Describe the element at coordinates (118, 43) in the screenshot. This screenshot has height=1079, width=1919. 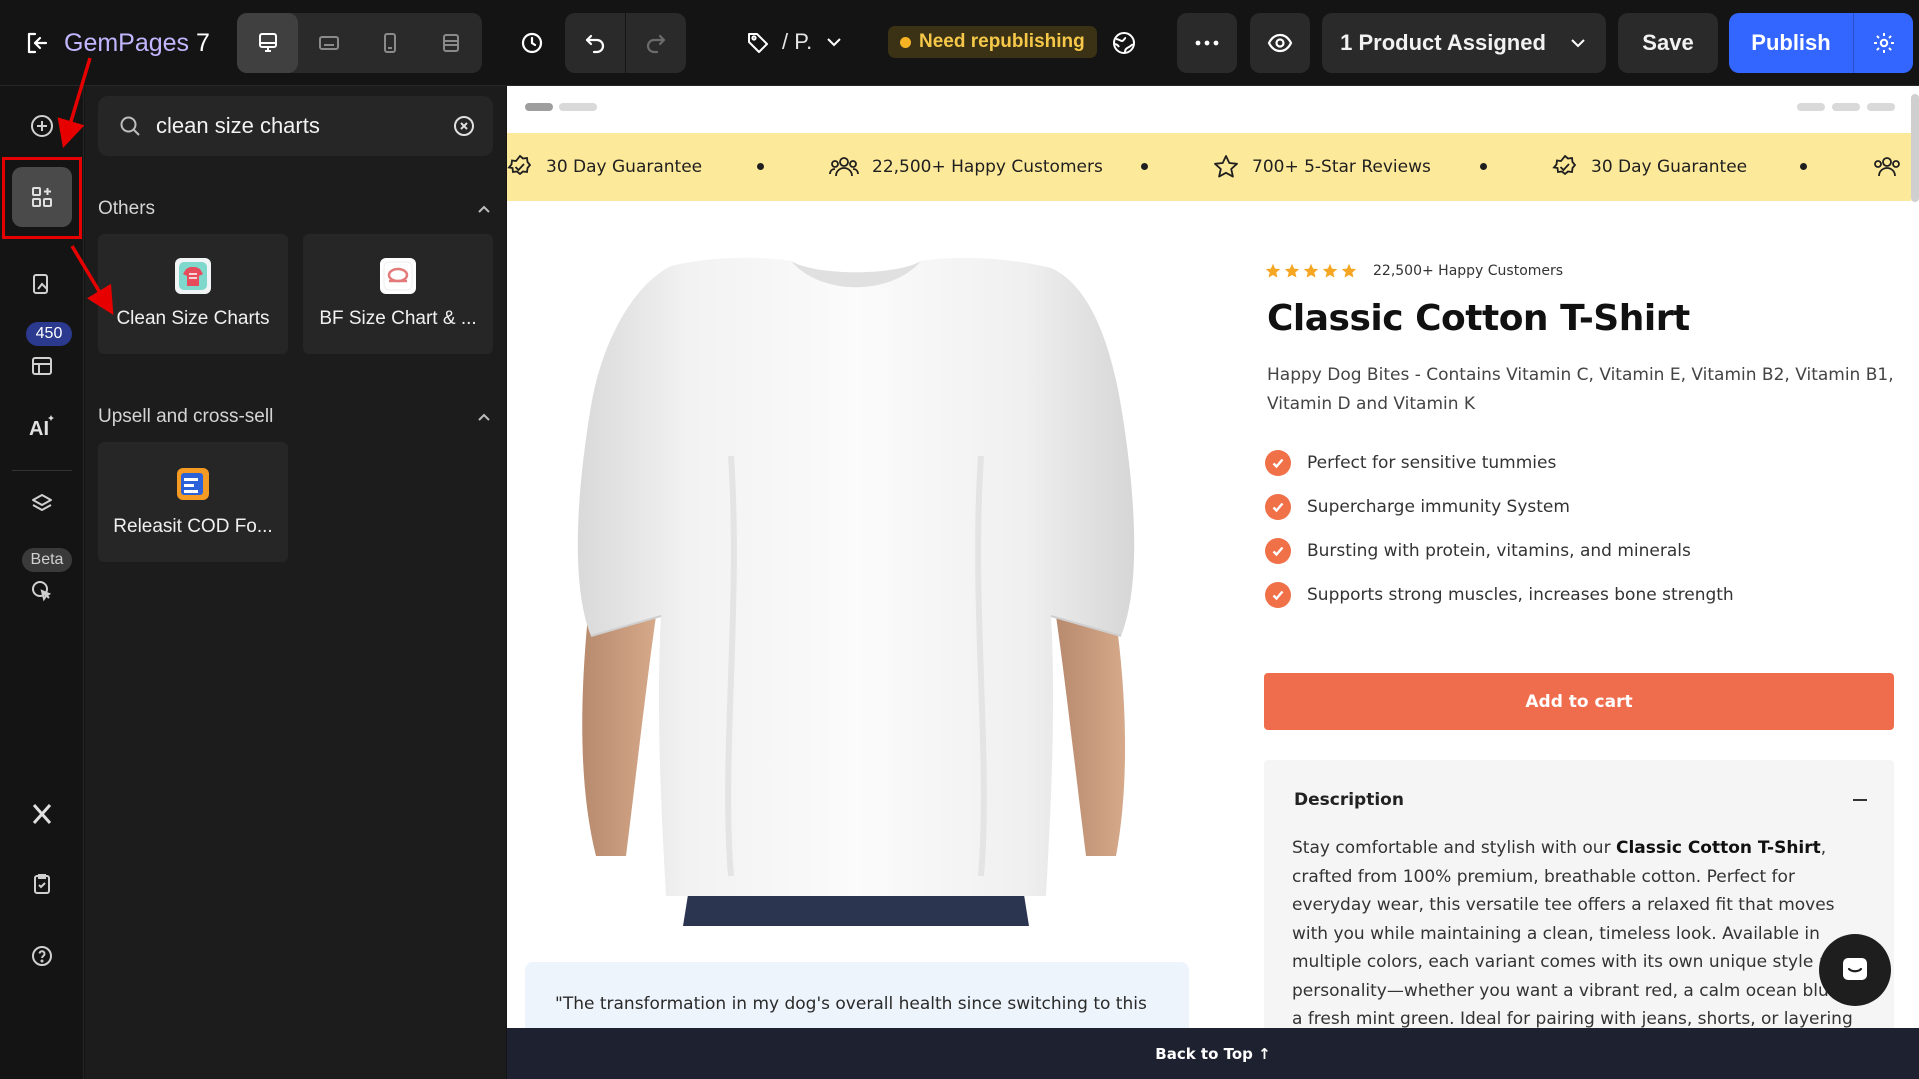
I see `app-logo: GemPages 7` at that location.